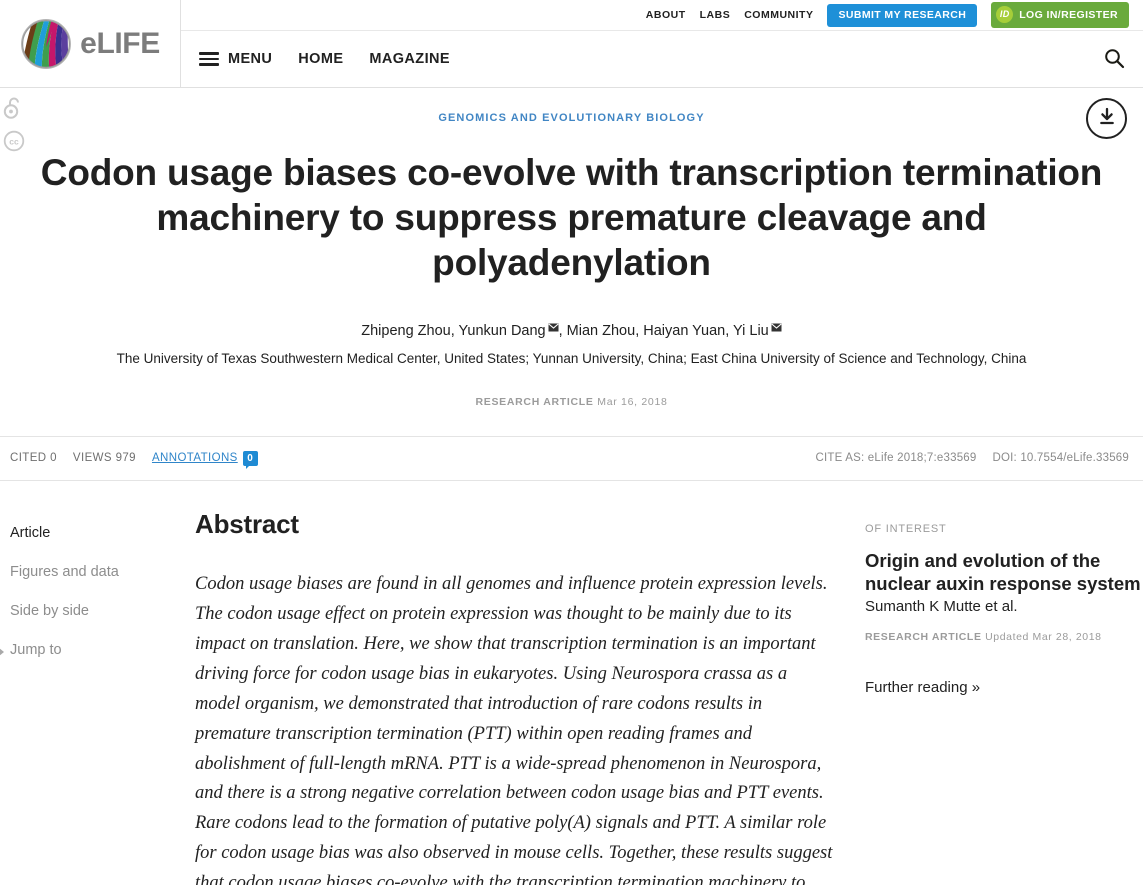 The width and height of the screenshot is (1143, 885). What do you see at coordinates (571, 118) in the screenshot?
I see `subject-category-link: GENOMICS AND EVOLUTIONARY BIOLOGY` at bounding box center [571, 118].